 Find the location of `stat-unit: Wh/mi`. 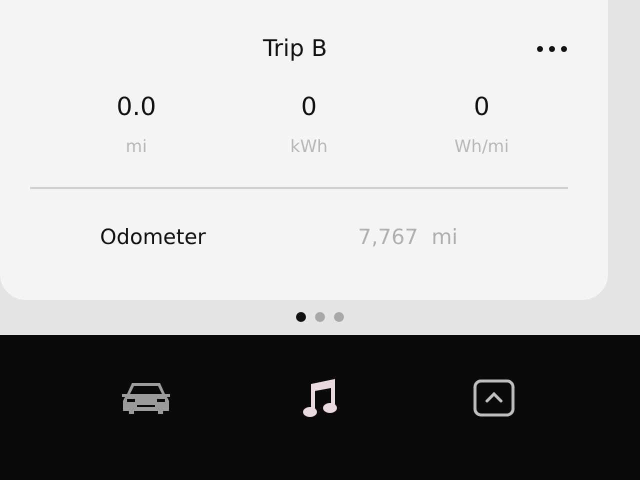

stat-unit: Wh/mi is located at coordinates (481, 147).